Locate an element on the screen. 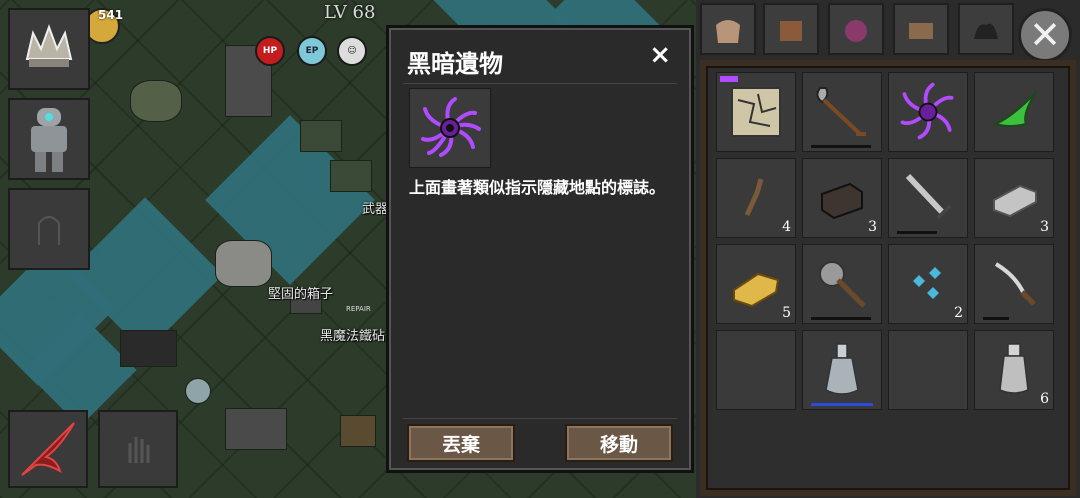 The width and height of the screenshot is (1080, 498). iron-ingot-icon is located at coordinates (1015, 201).